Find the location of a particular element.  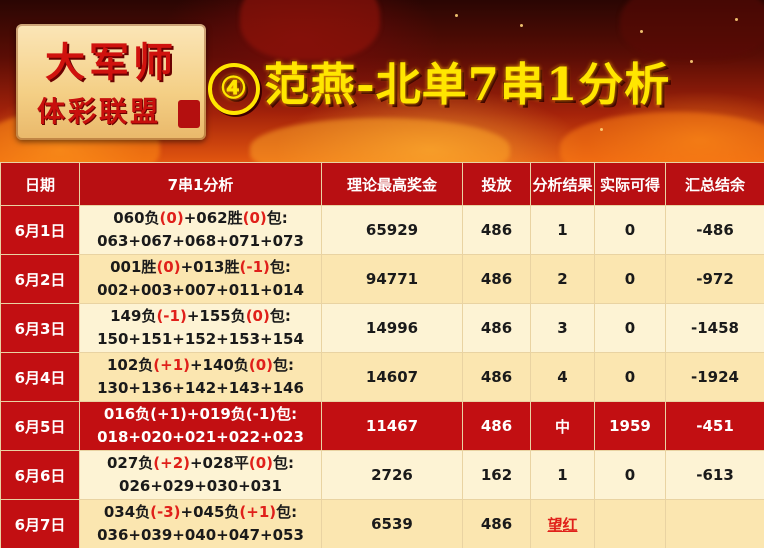

row-stake: 162 is located at coordinates (496, 475).